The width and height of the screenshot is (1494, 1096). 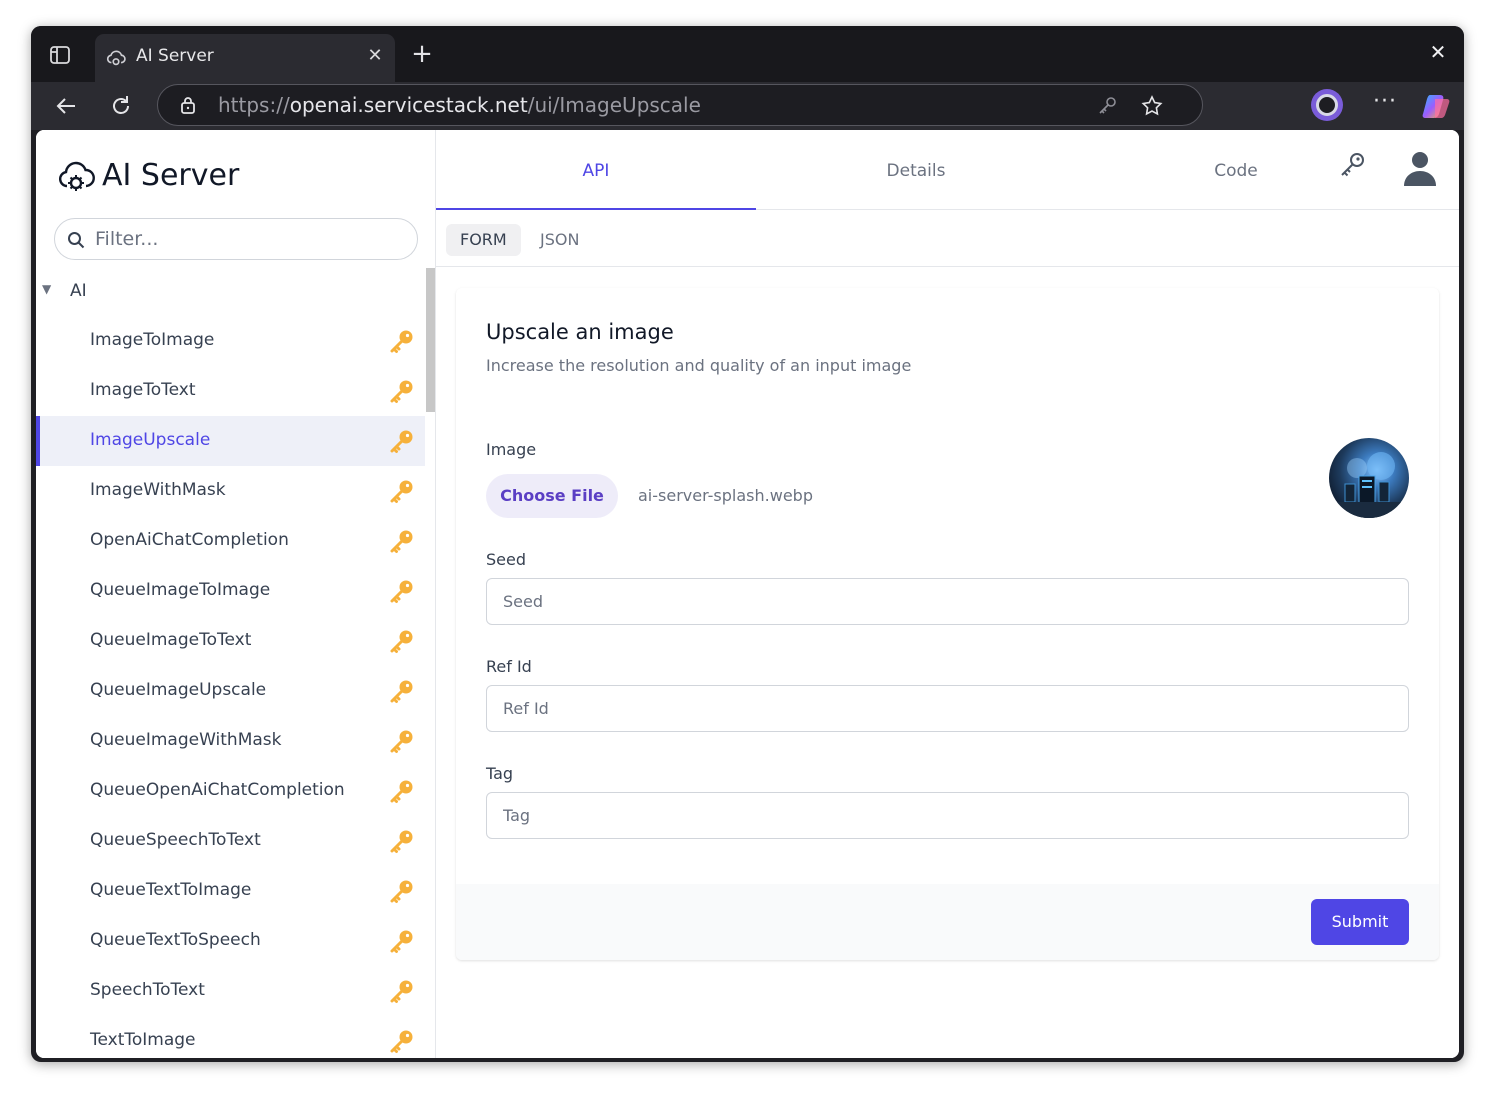 What do you see at coordinates (152, 340) in the screenshot?
I see `sidebar-item-label: ImageToImage` at bounding box center [152, 340].